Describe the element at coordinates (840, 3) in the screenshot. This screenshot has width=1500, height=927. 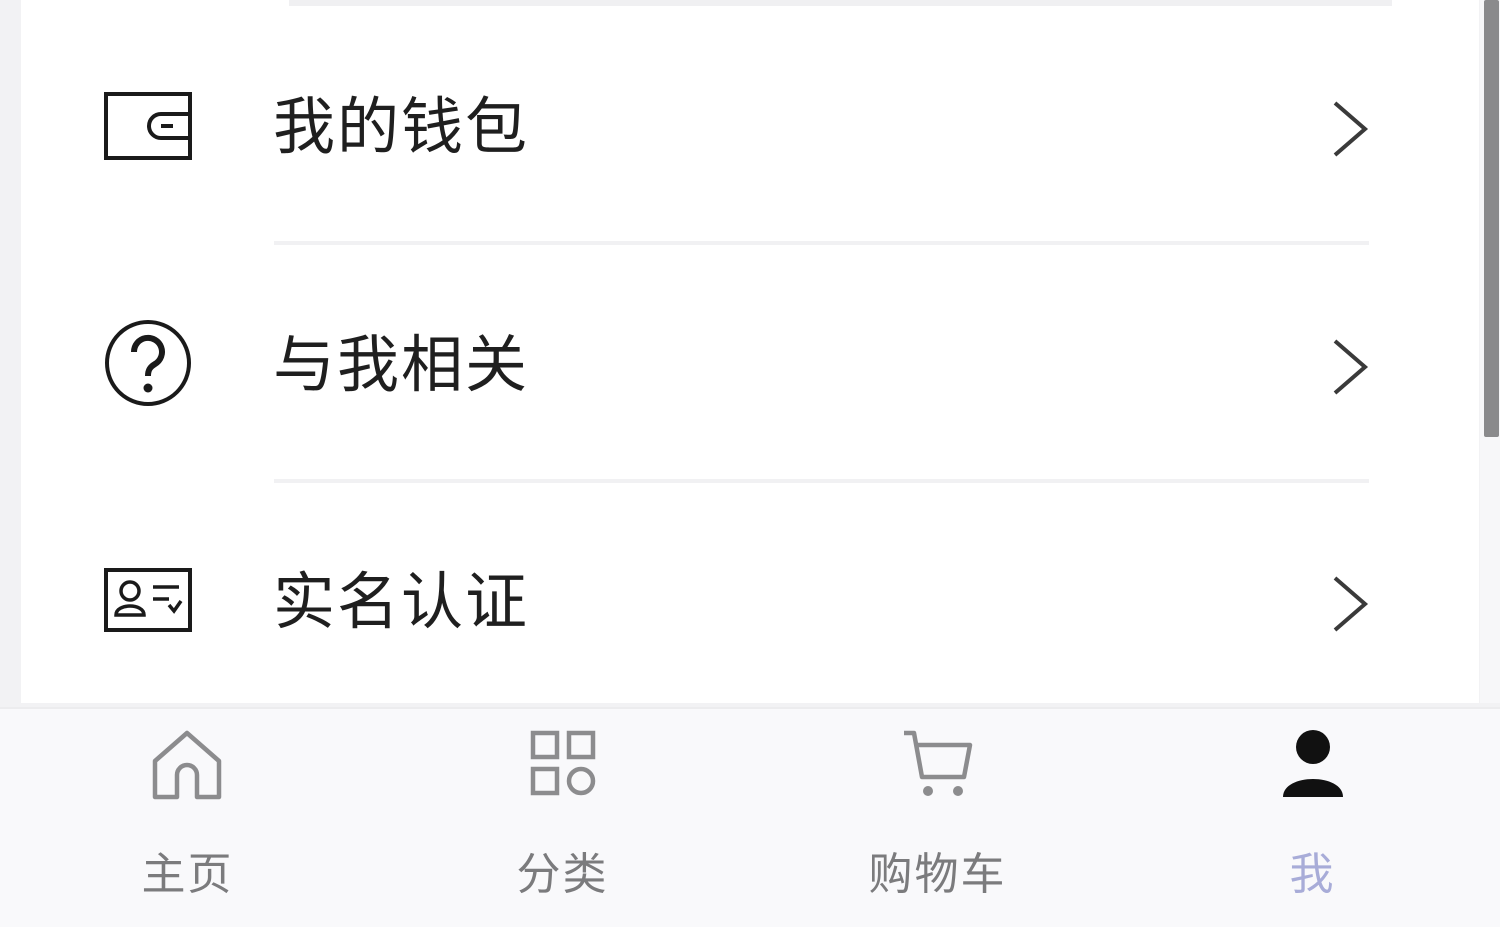
I see `divider` at that location.